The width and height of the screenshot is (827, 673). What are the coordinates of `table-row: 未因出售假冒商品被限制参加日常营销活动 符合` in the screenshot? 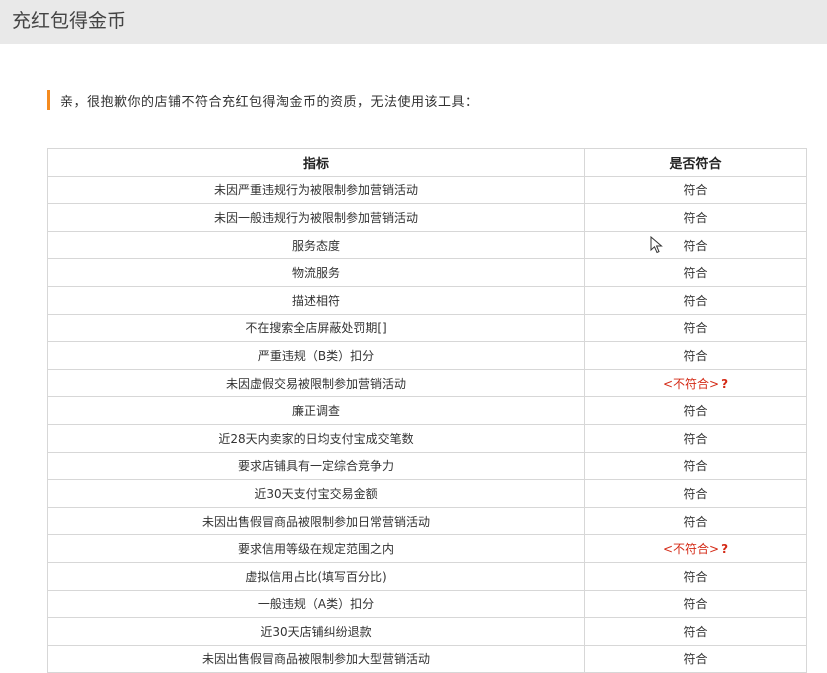 It's located at (427, 521).